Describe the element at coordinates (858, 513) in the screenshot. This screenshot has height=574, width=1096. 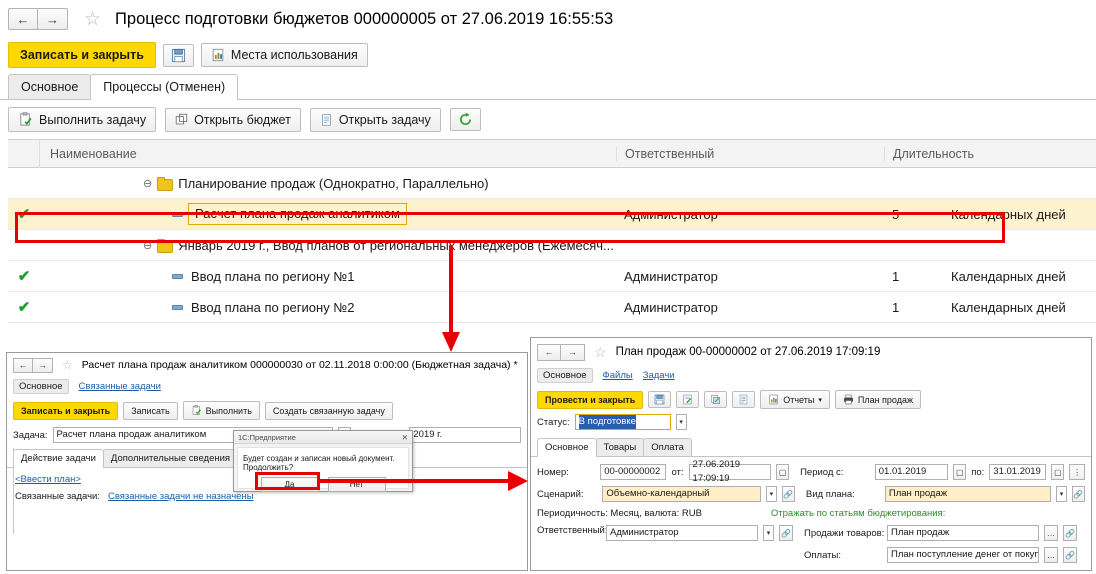
I see `budget-articles-text: Отражать по статьям бюджетирования:` at that location.